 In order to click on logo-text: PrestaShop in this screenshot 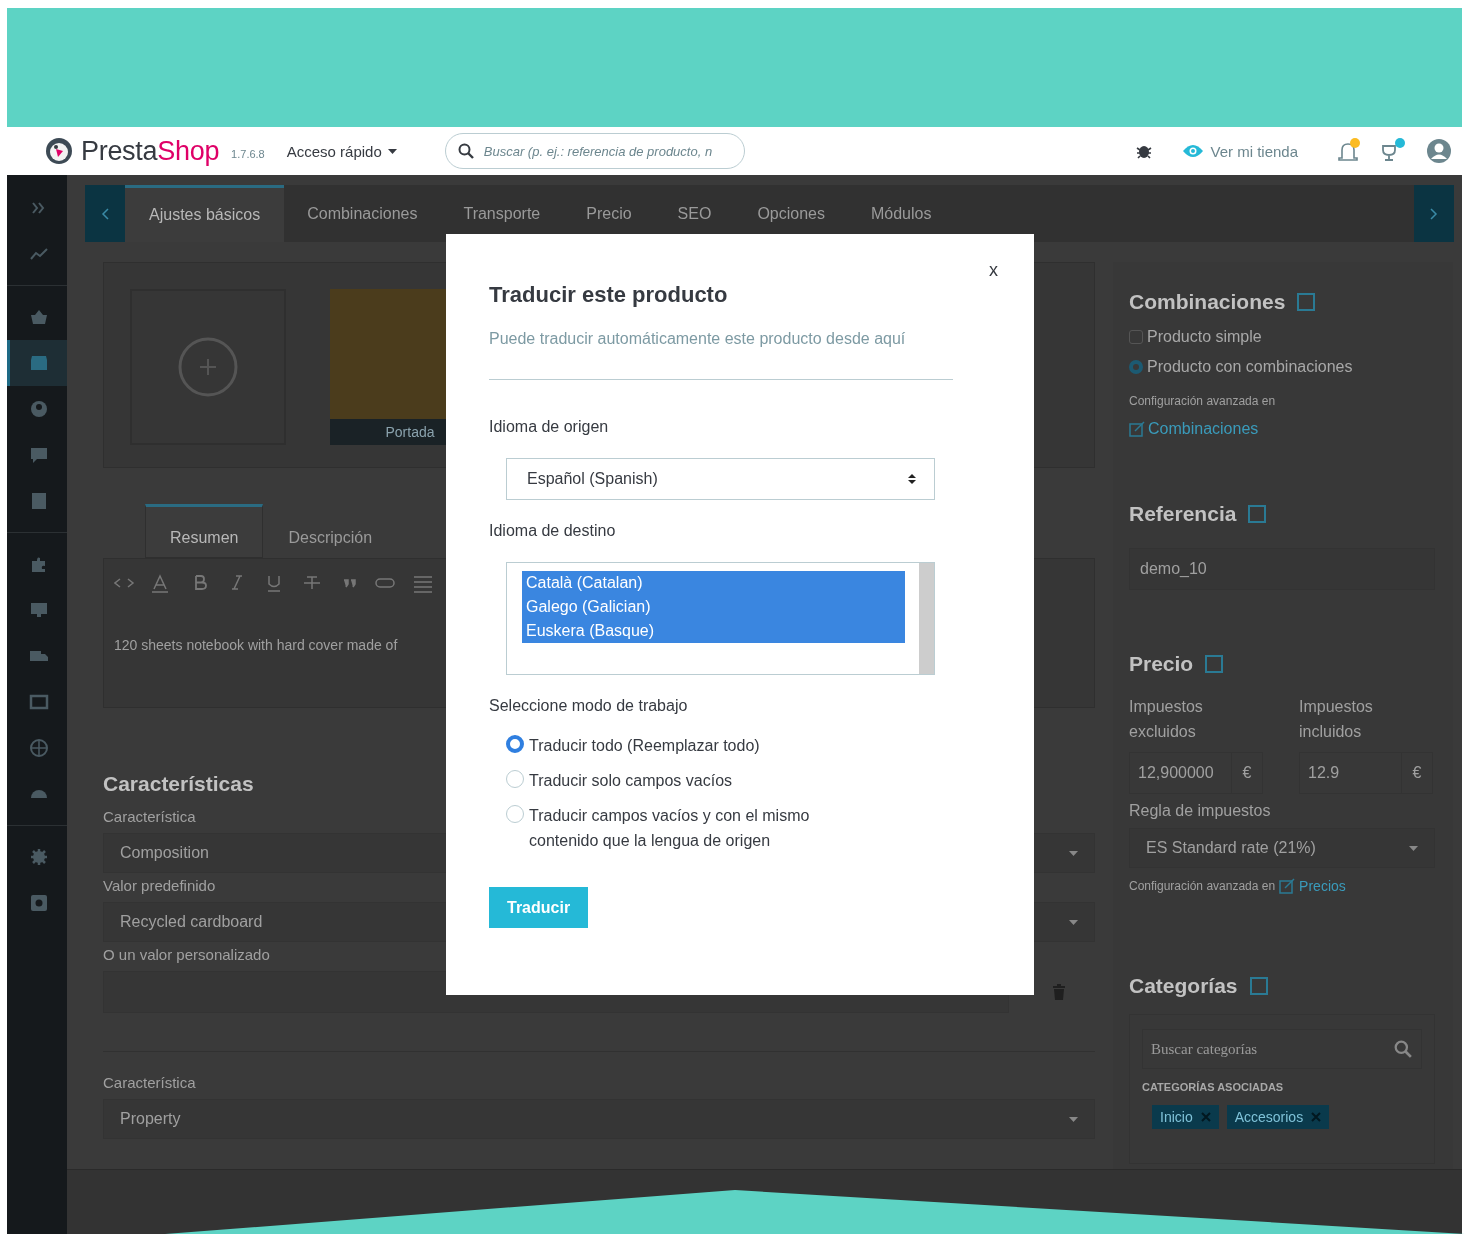, I will do `click(150, 151)`.